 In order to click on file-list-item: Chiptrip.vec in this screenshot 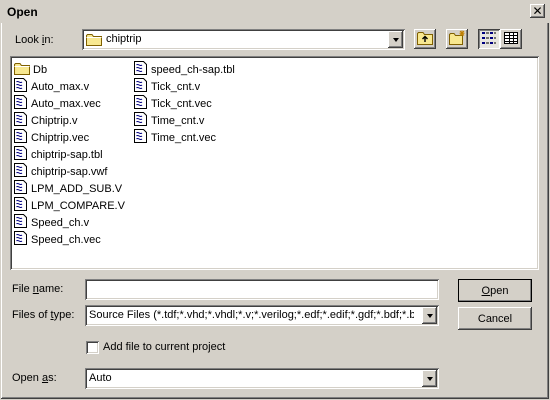, I will do `click(69, 137)`.